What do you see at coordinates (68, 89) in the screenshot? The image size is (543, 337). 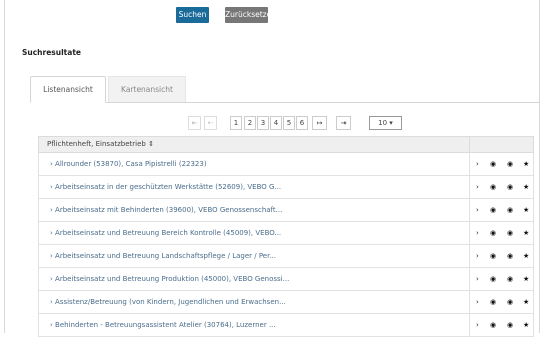 I see `tab-list-view: Listenansicht` at bounding box center [68, 89].